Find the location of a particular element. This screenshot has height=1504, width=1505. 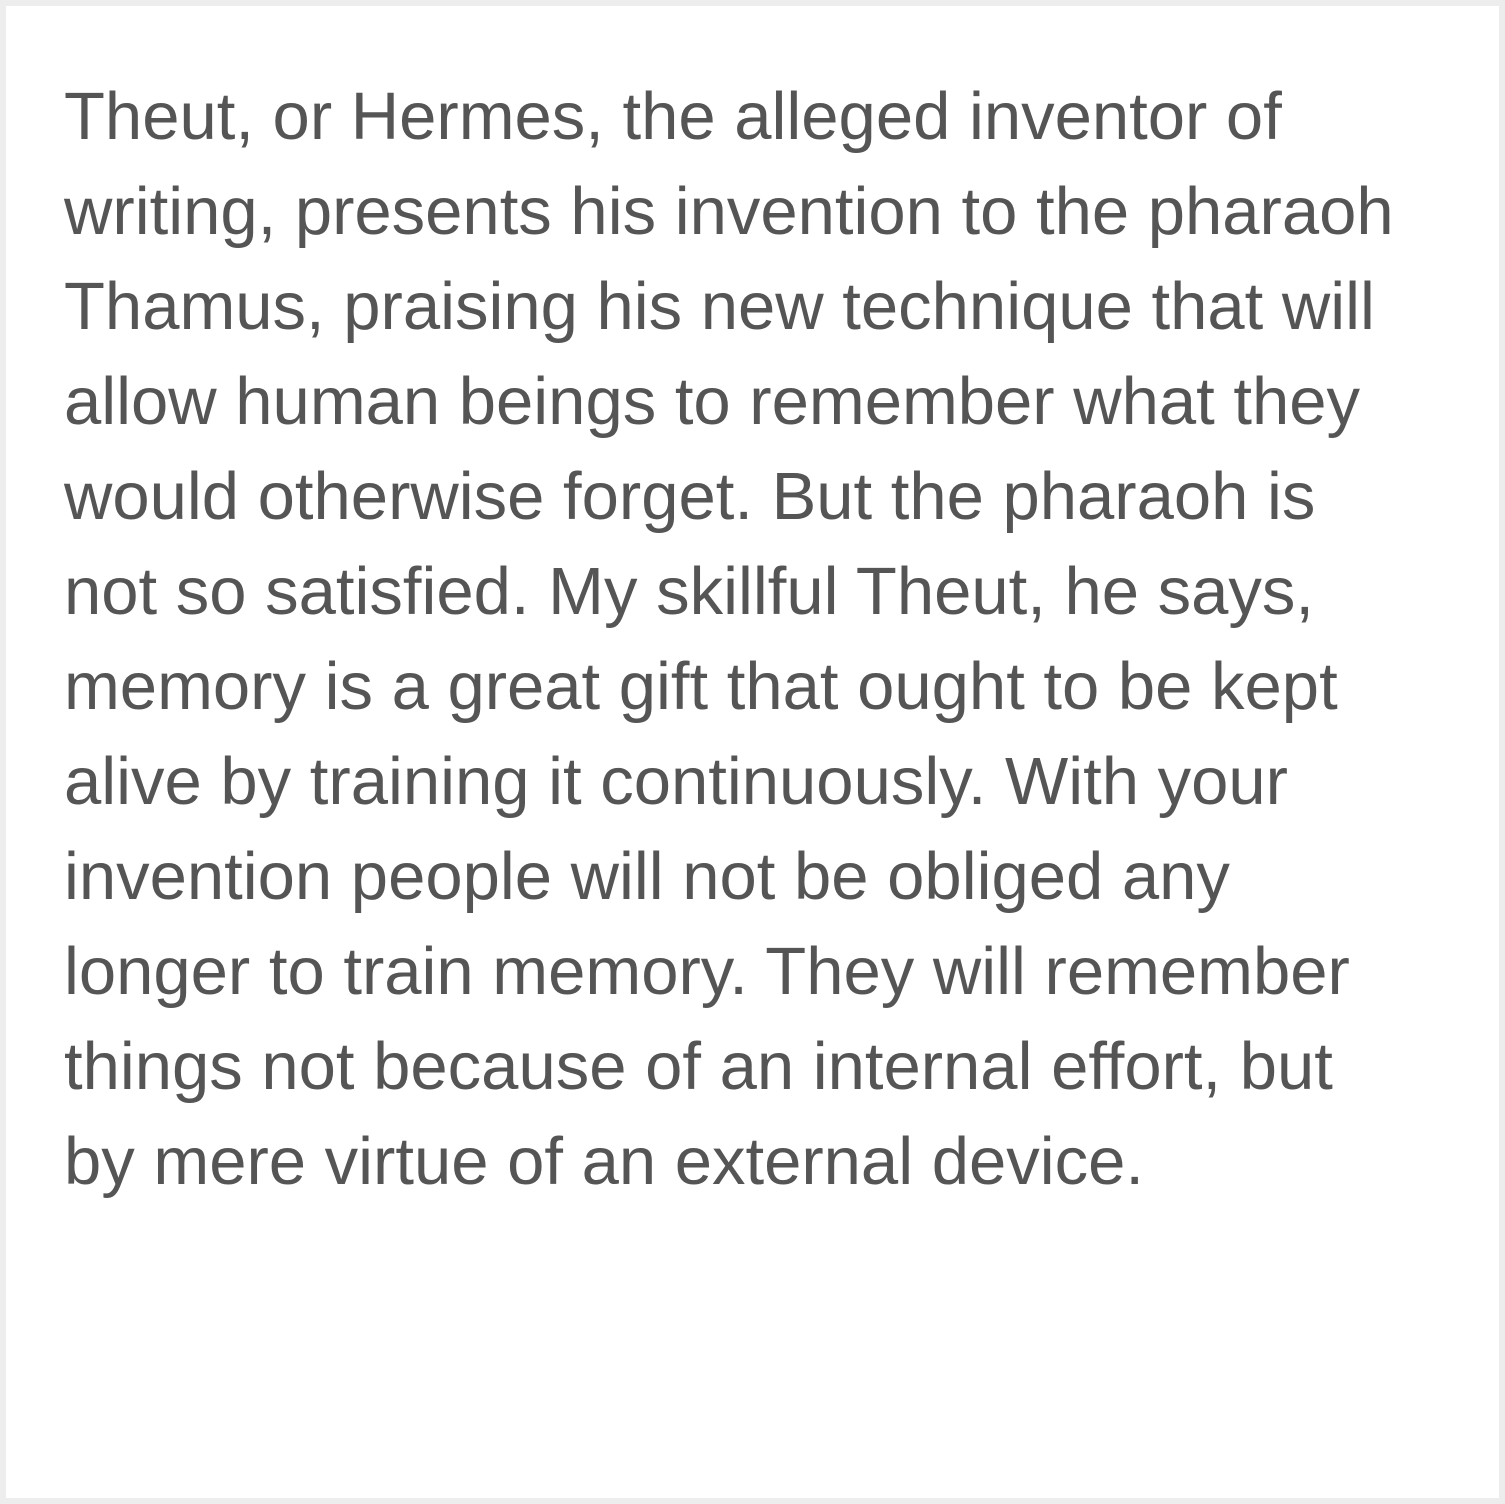

text-line: allow human beings to remember what they is located at coordinates (712, 401).